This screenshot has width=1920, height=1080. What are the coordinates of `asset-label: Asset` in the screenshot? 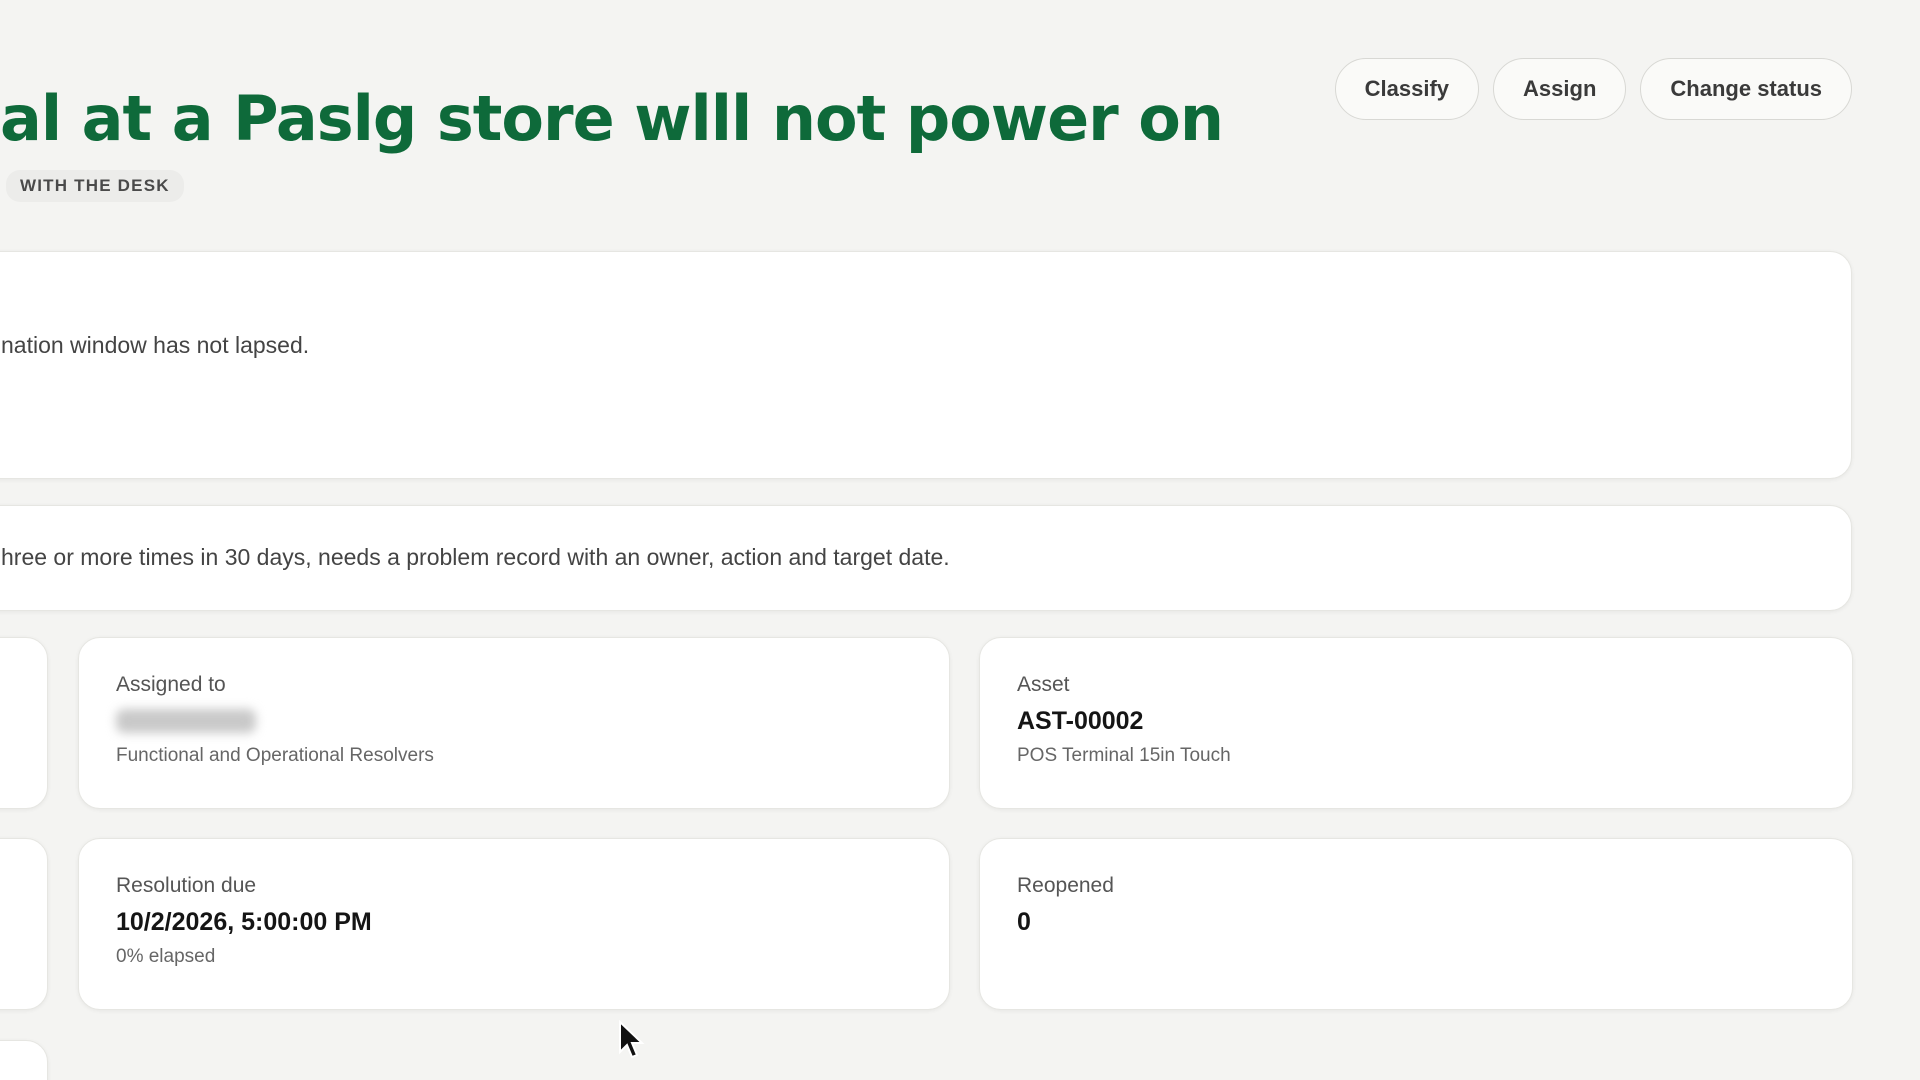 It's located at (1043, 684).